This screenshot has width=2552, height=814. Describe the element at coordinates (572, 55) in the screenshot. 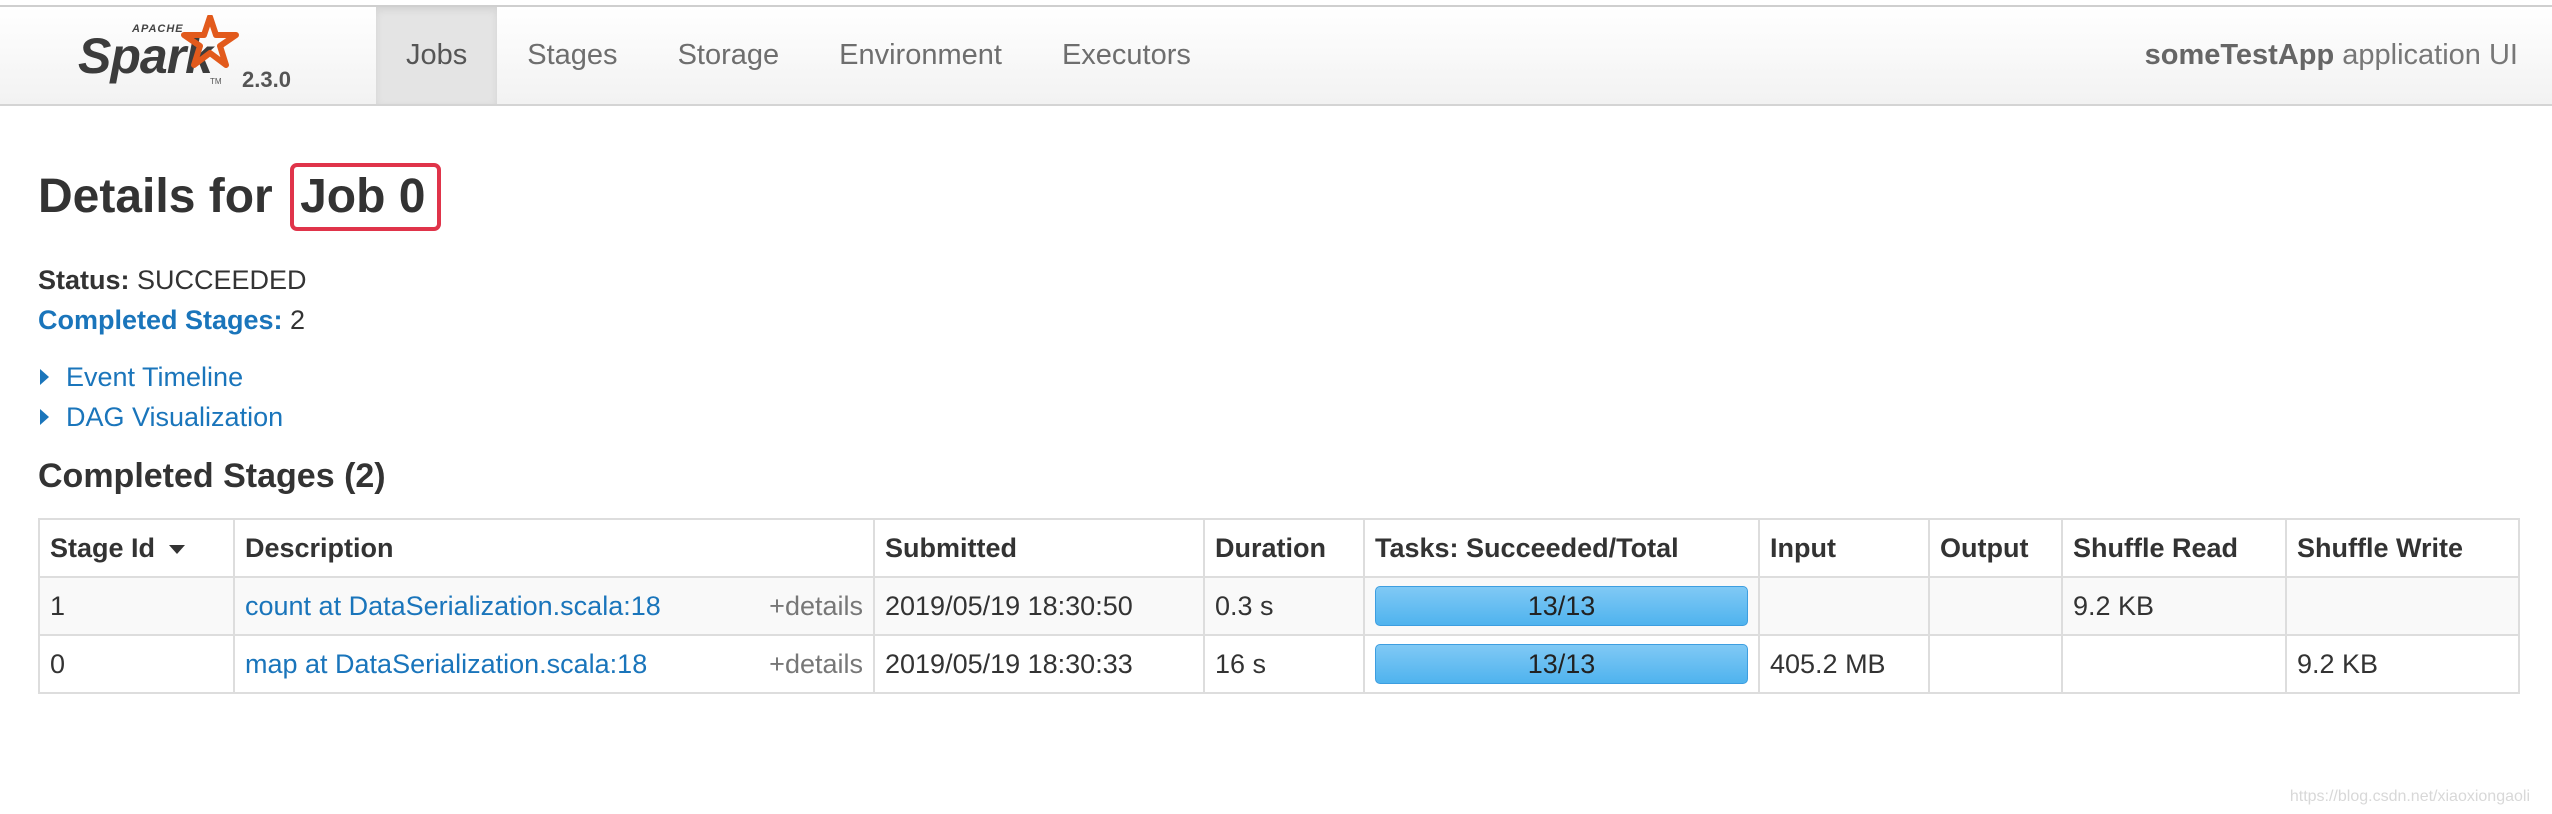

I see `nav-tab-stages: Stages` at that location.